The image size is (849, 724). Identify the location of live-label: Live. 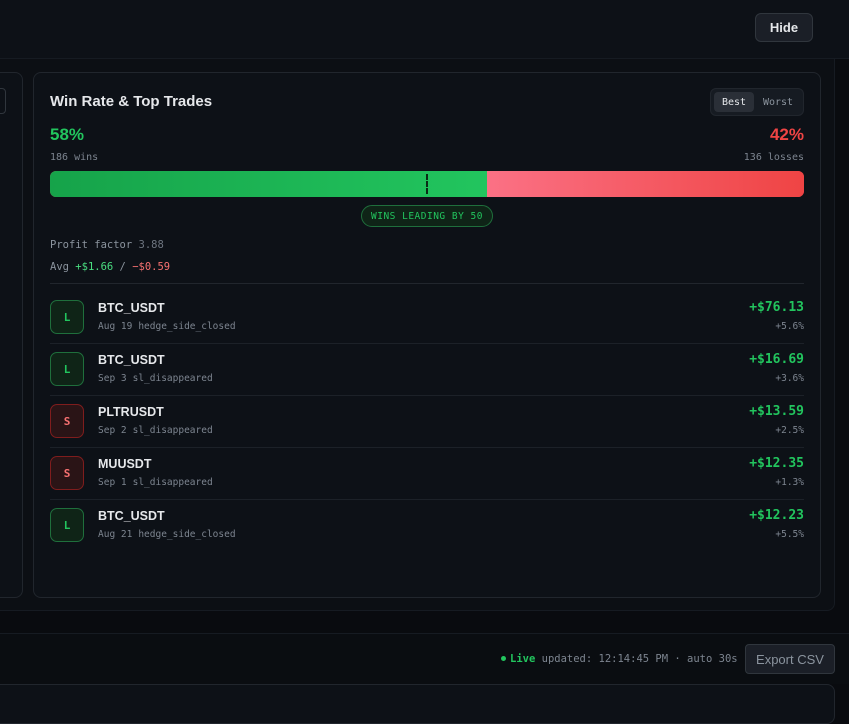
(523, 659).